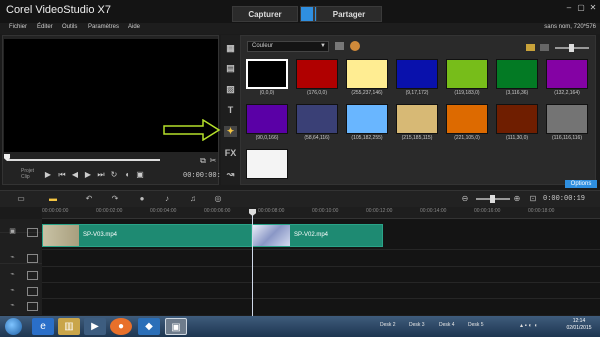 This screenshot has height=337, width=600. Describe the element at coordinates (355, 46) in the screenshot. I see `color-picker-icon` at that location.